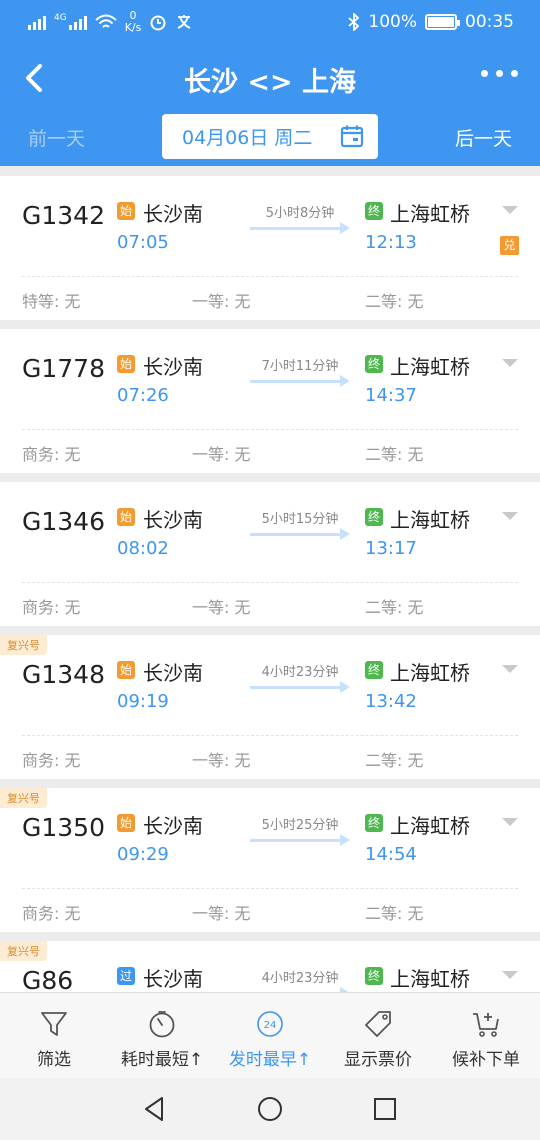  Describe the element at coordinates (143, 242) in the screenshot. I see `departure-time: 07:05` at that location.